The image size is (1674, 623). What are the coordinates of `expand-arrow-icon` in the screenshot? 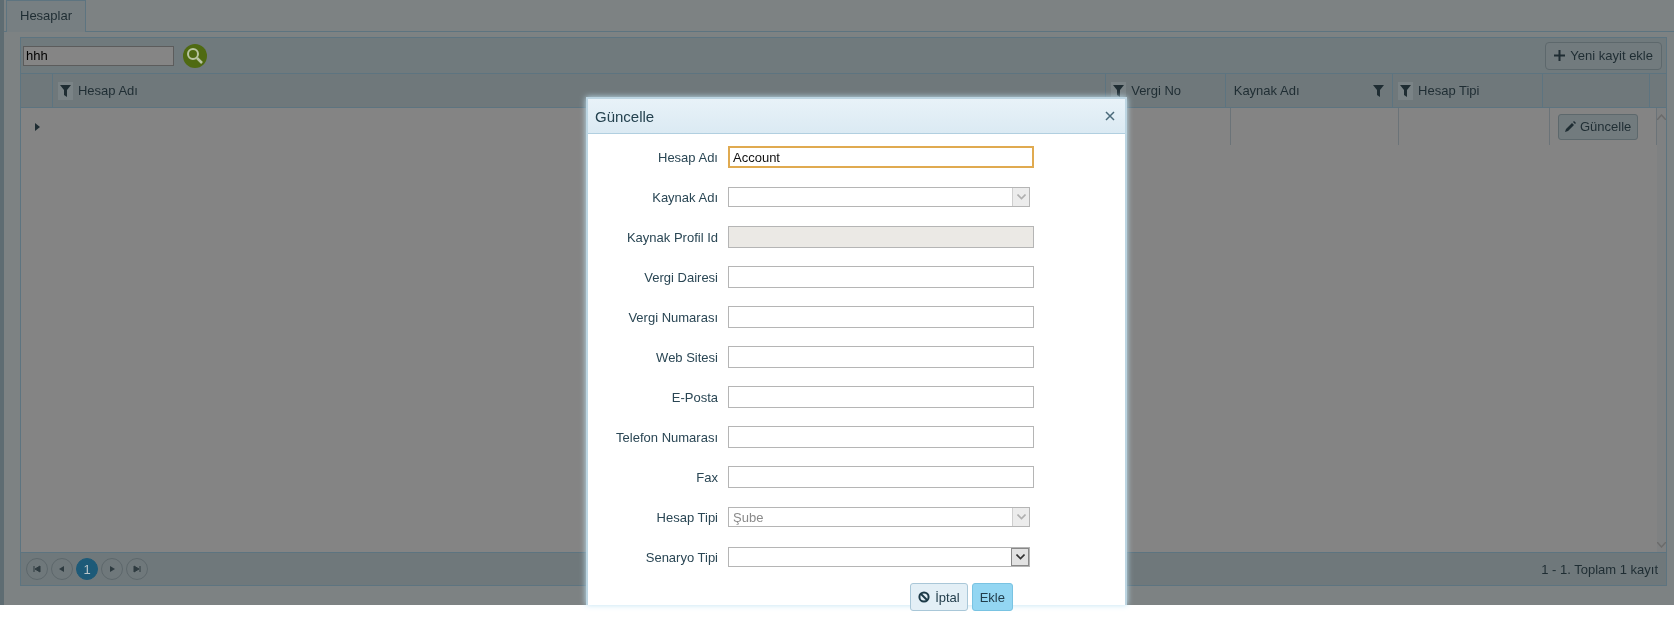 It's located at (37, 126).